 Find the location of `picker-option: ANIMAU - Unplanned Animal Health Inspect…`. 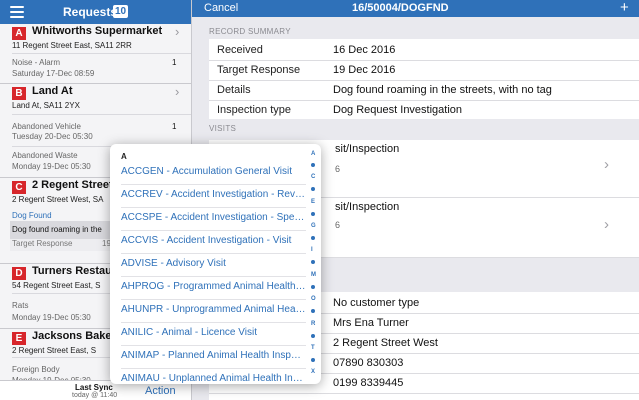

picker-option: ANIMAU - Unplanned Animal Health Inspect… is located at coordinates (213, 376).